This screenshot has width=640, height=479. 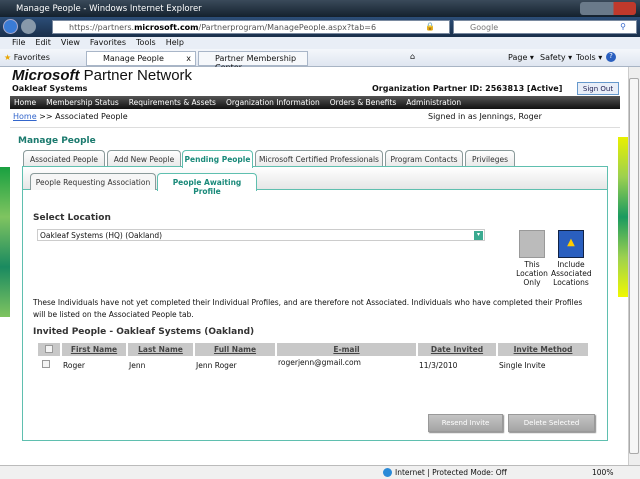 I want to click on help-icon: ?, so click(x=611, y=57).